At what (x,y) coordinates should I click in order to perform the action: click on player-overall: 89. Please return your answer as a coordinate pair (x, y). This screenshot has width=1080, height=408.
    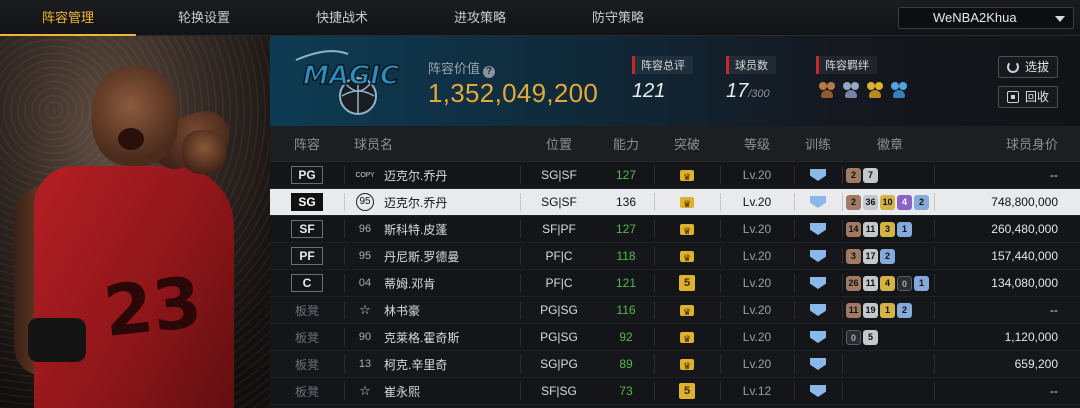
    Looking at the image, I should click on (626, 364).